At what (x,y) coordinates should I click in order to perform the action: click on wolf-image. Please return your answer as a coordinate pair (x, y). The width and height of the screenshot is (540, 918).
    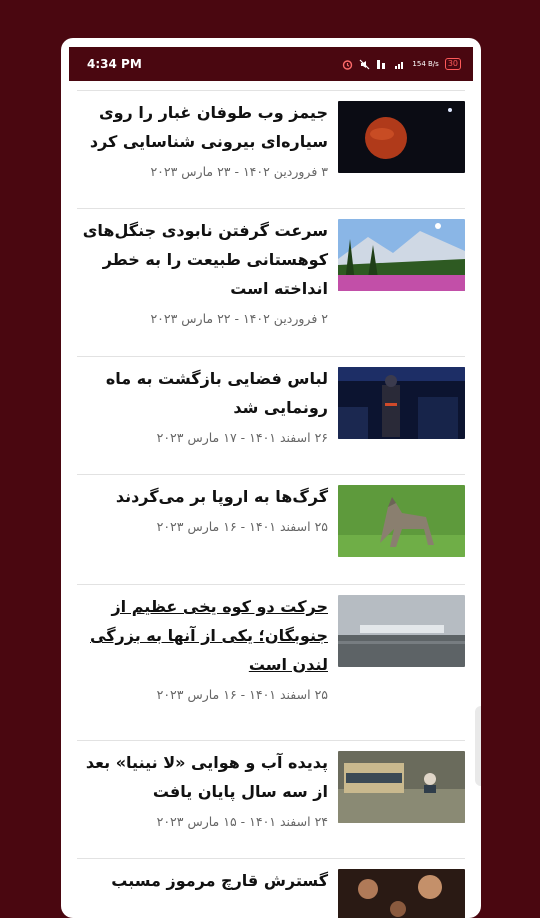
    Looking at the image, I should click on (401, 521).